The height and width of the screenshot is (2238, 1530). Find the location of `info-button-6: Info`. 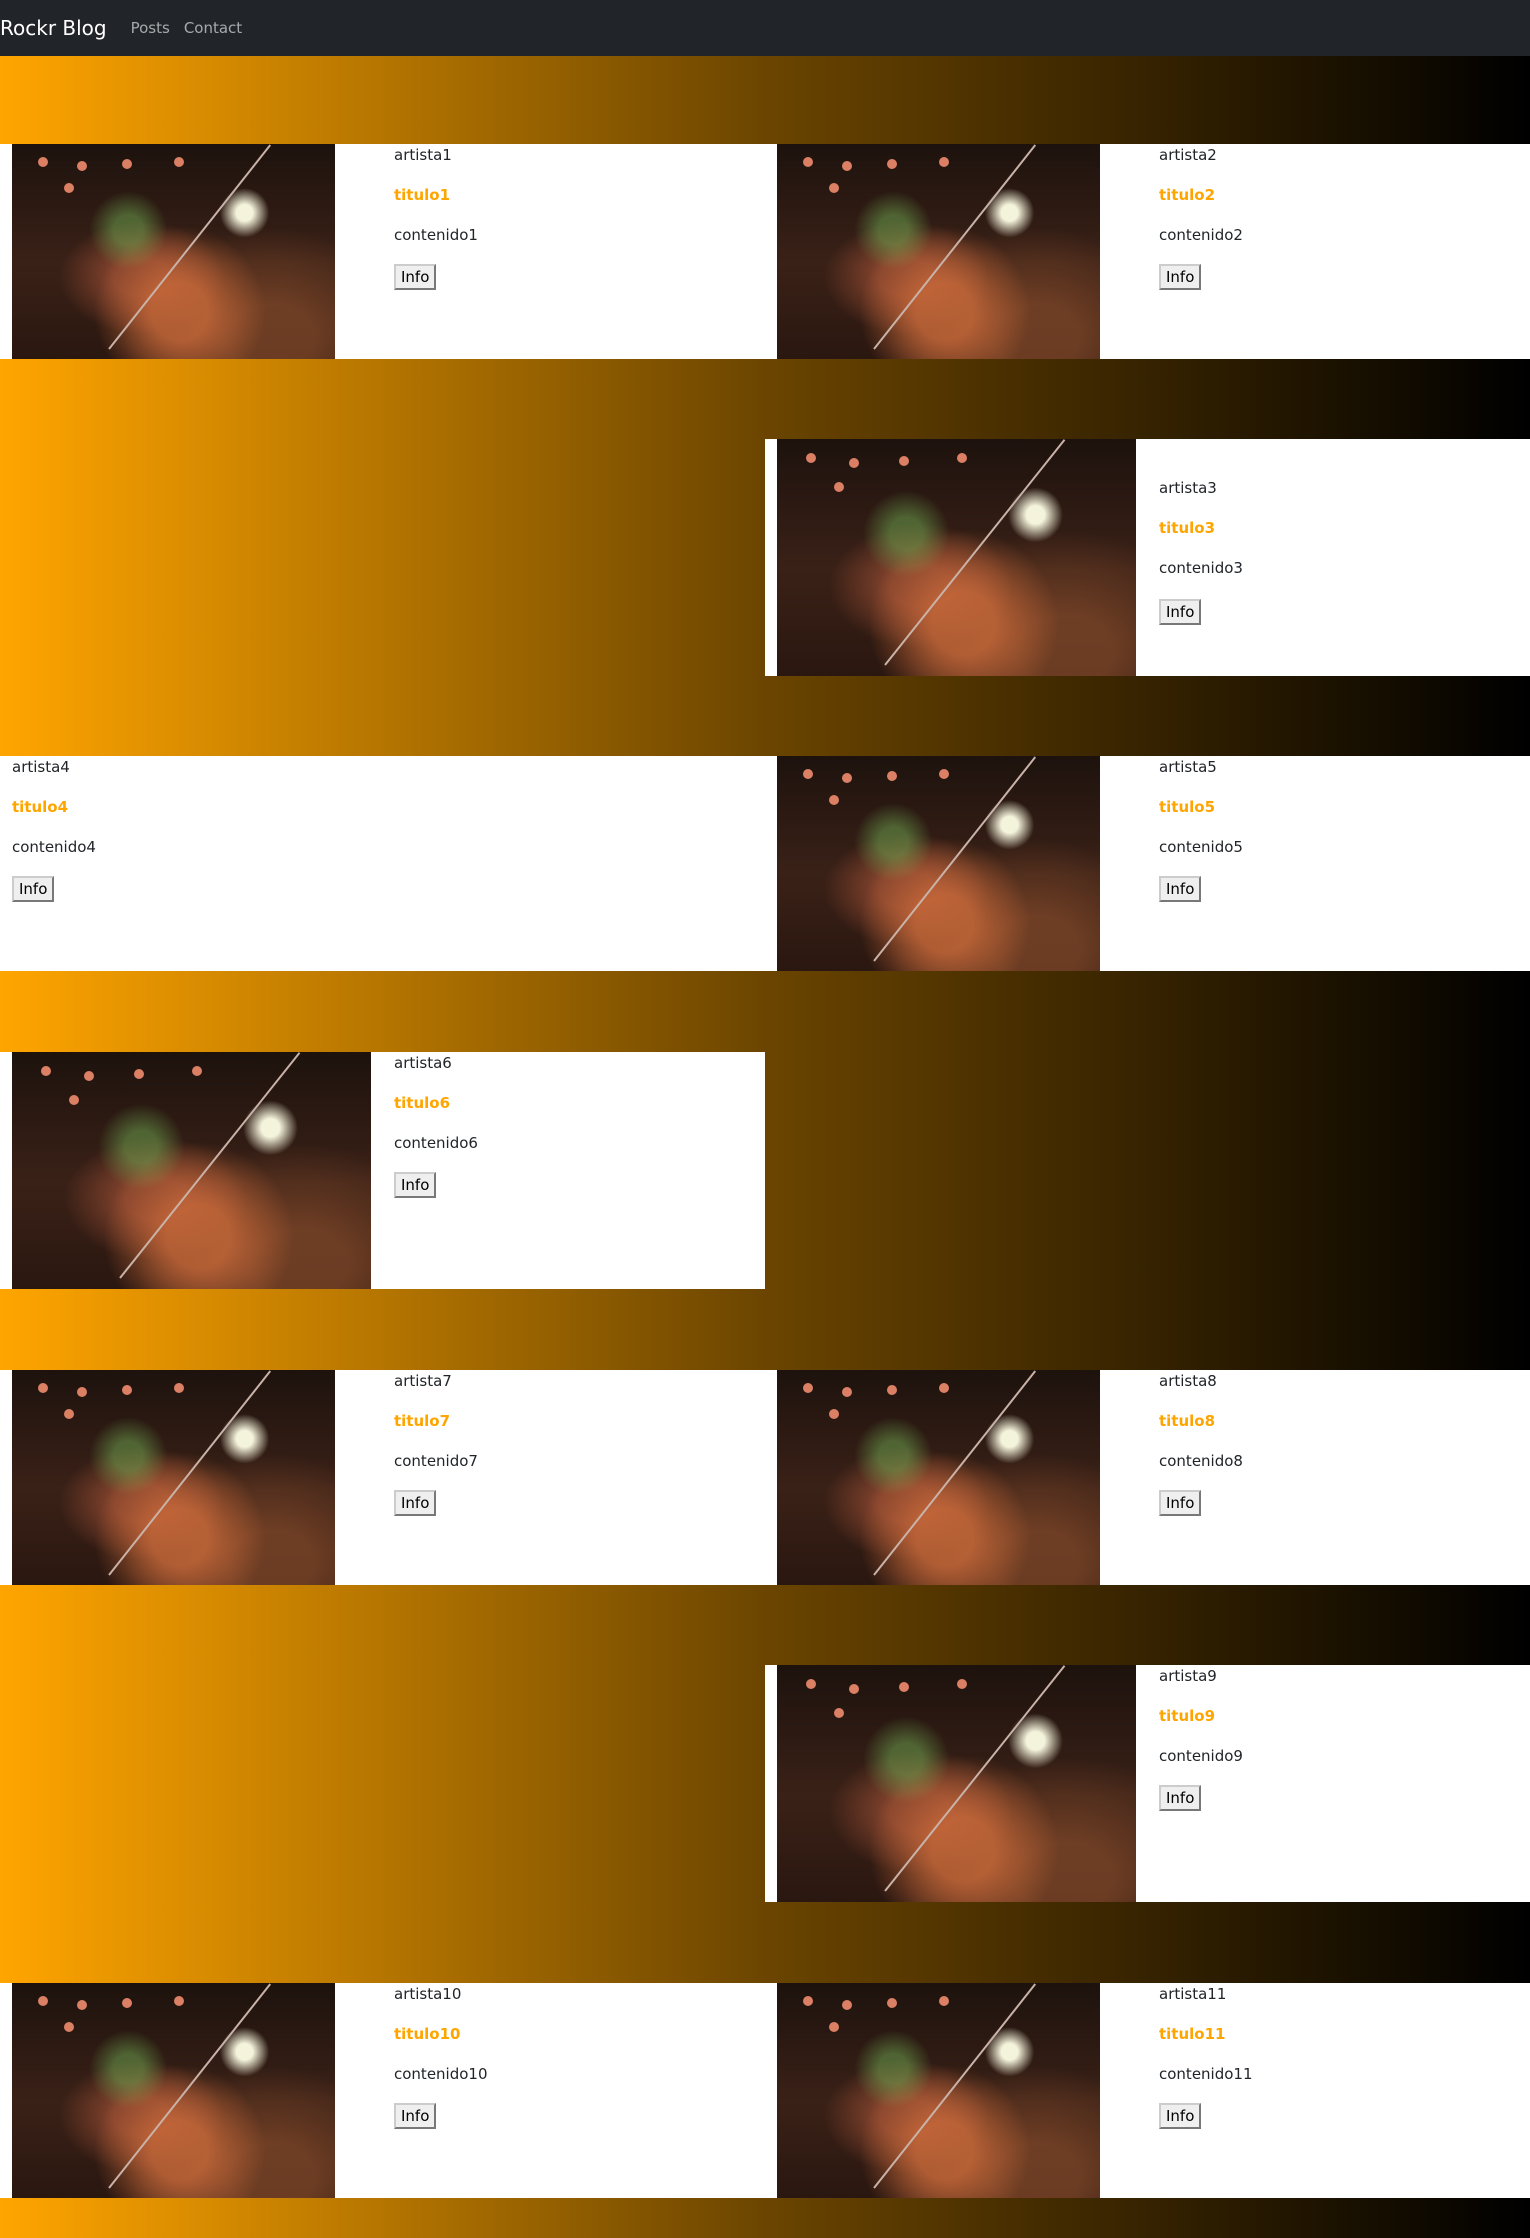

info-button-6: Info is located at coordinates (415, 1185).